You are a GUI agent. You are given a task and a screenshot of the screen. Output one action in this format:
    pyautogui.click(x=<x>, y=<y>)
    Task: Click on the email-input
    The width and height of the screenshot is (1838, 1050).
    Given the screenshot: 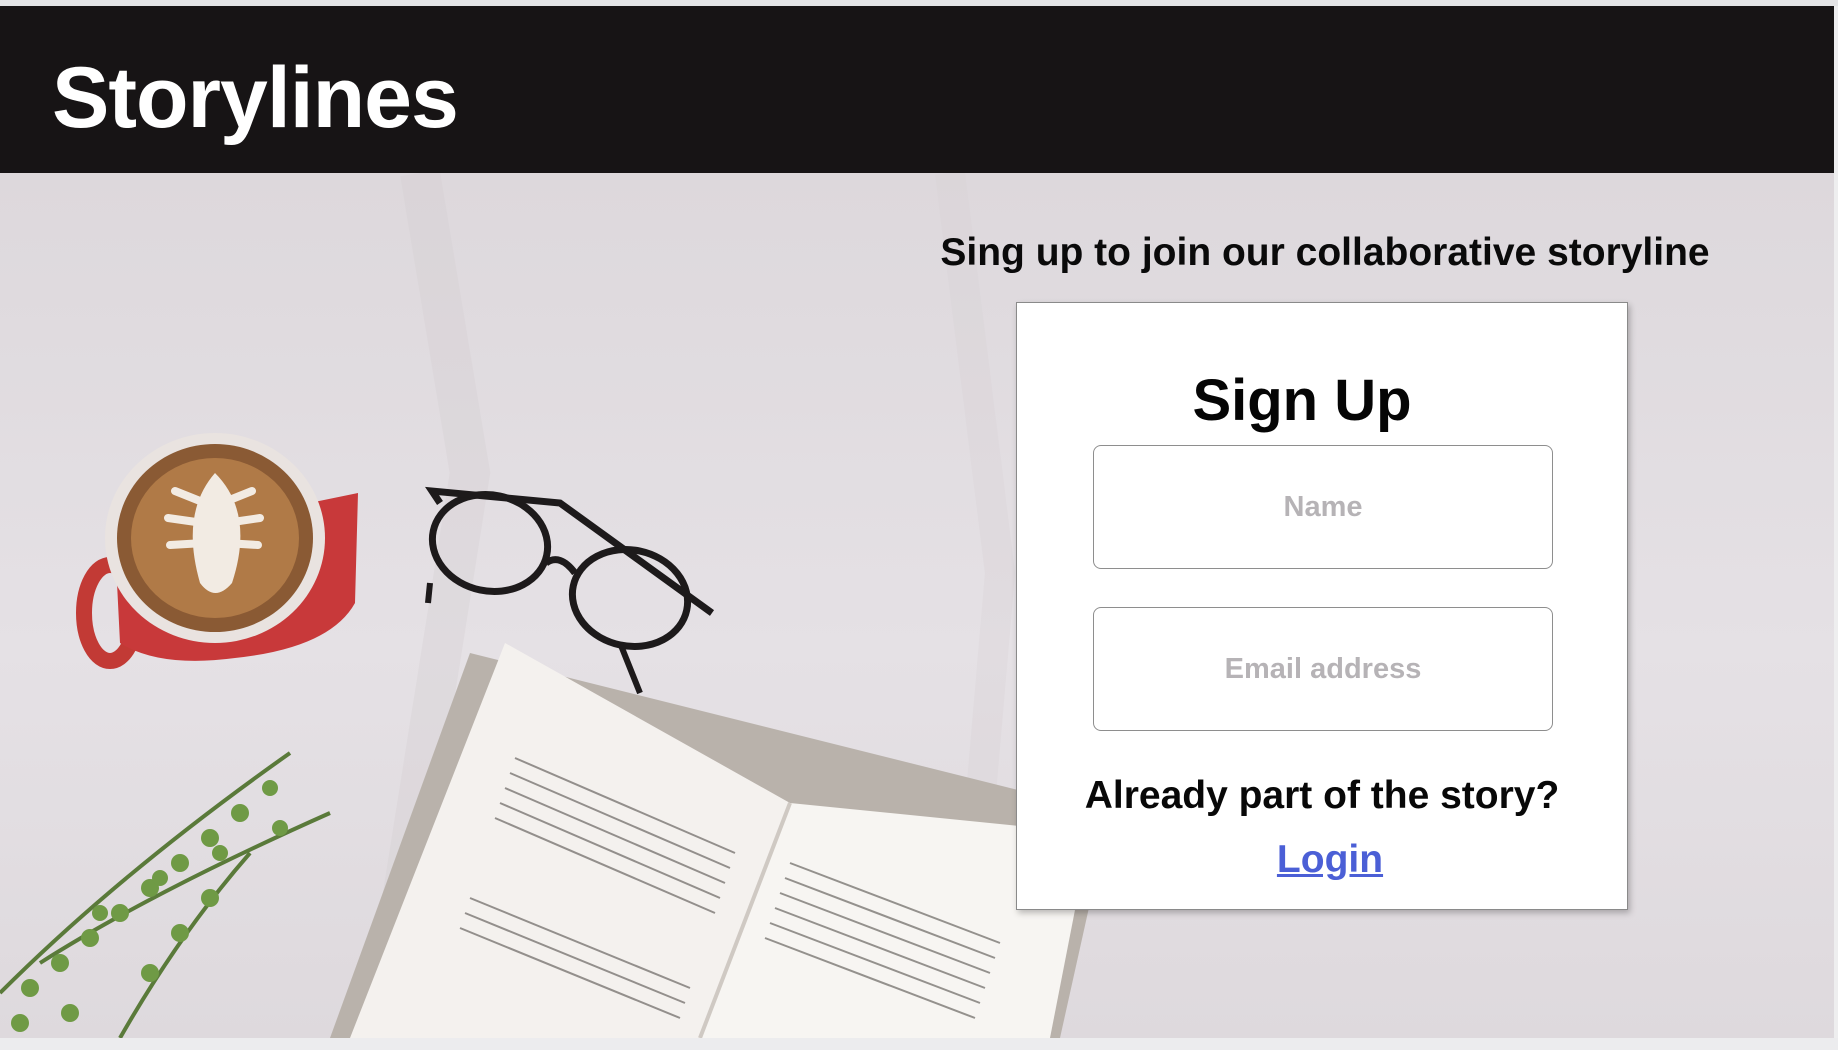 What is the action you would take?
    pyautogui.click(x=1323, y=669)
    